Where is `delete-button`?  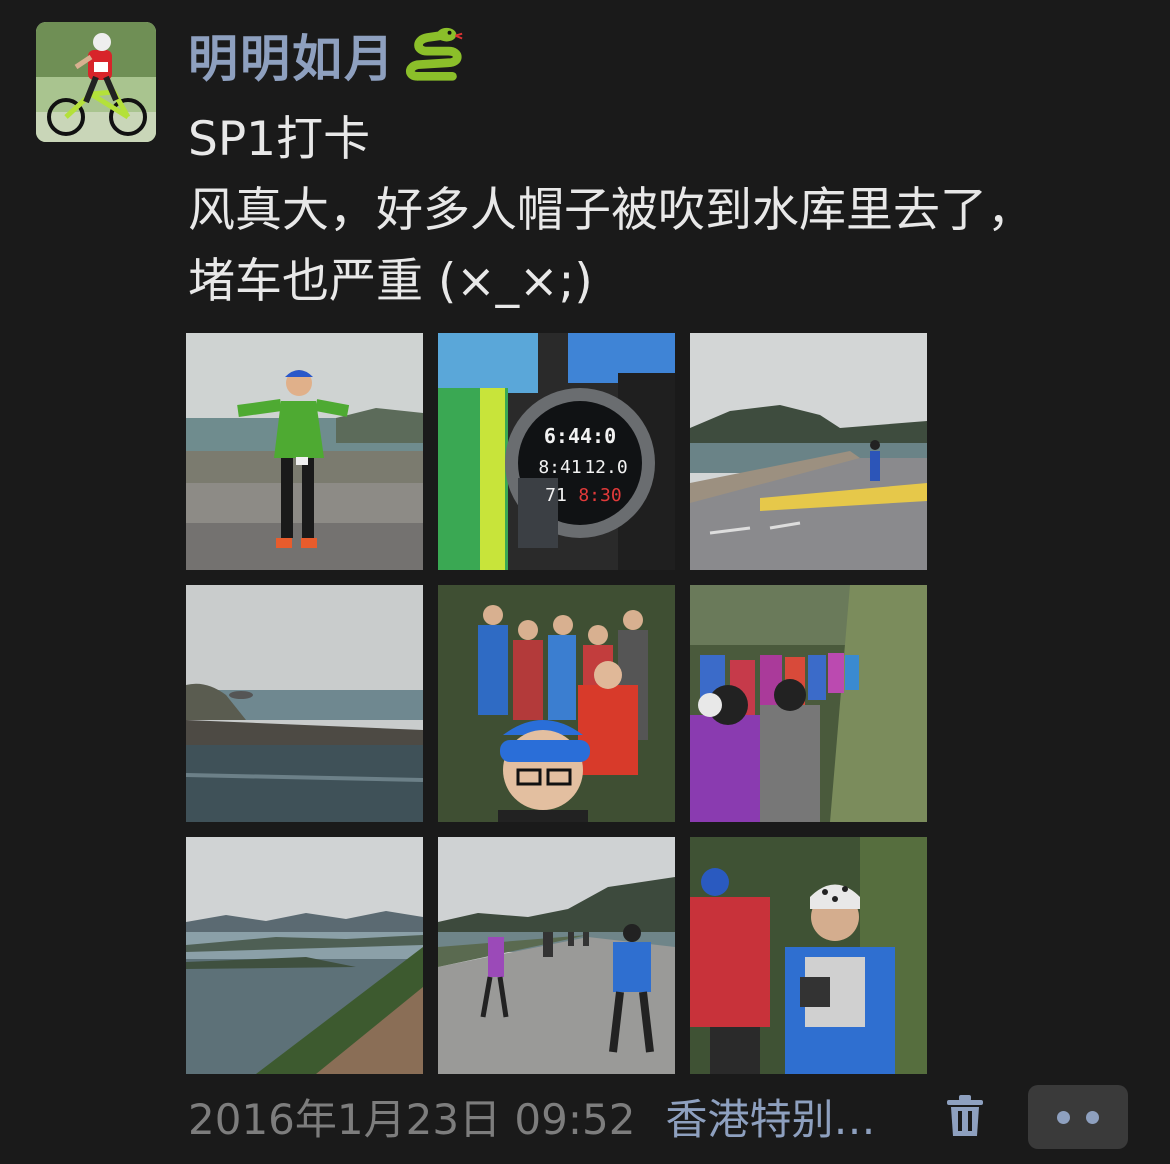
delete-button is located at coordinates (965, 1115).